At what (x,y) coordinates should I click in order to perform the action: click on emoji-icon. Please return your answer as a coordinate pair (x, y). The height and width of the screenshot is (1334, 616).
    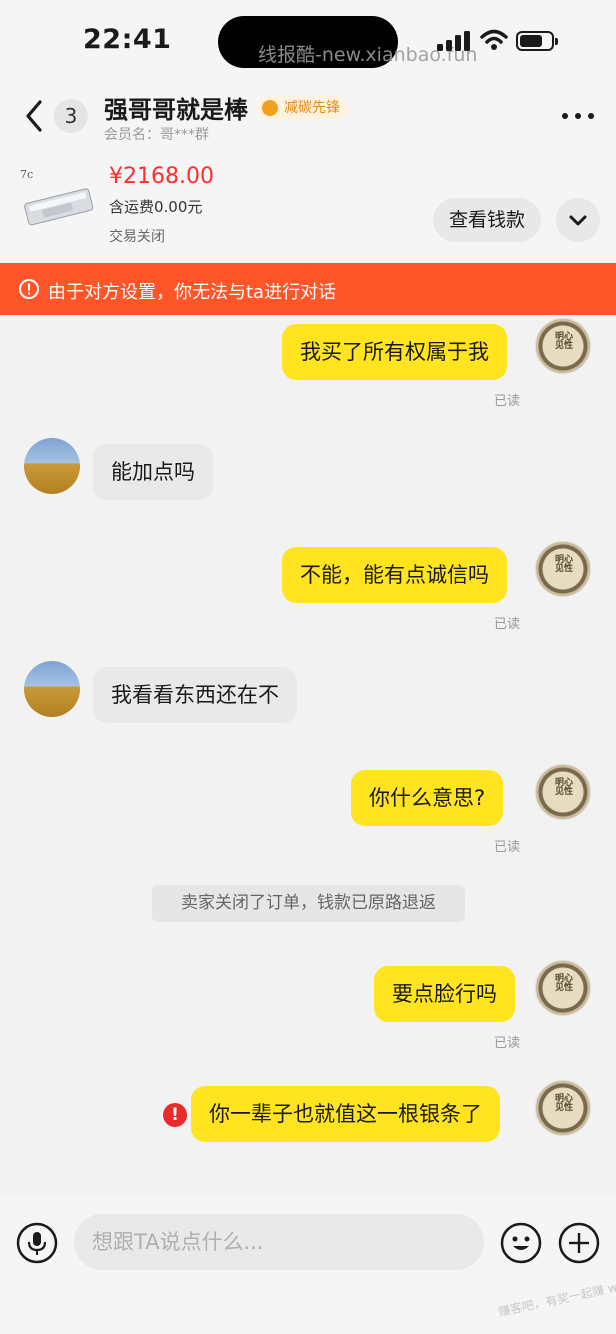
    Looking at the image, I should click on (521, 1243).